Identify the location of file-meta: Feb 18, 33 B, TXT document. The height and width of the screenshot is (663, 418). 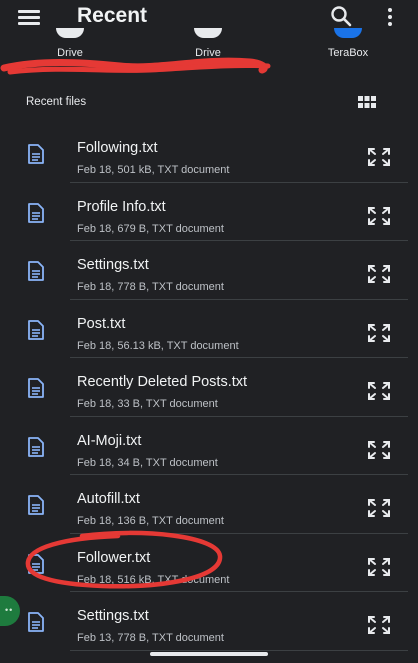
(147, 404).